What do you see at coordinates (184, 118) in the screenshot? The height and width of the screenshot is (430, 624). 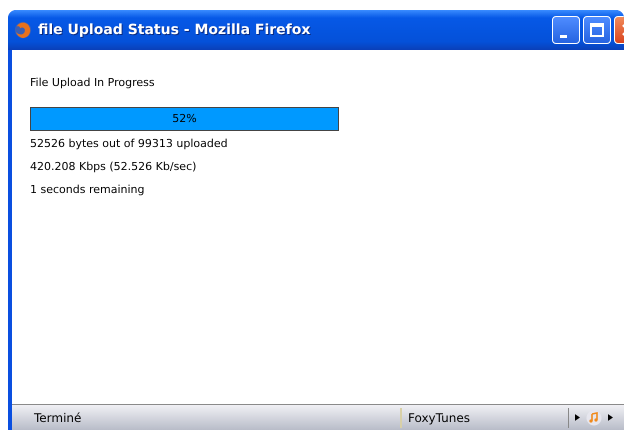 I see `progress-label: 52%` at bounding box center [184, 118].